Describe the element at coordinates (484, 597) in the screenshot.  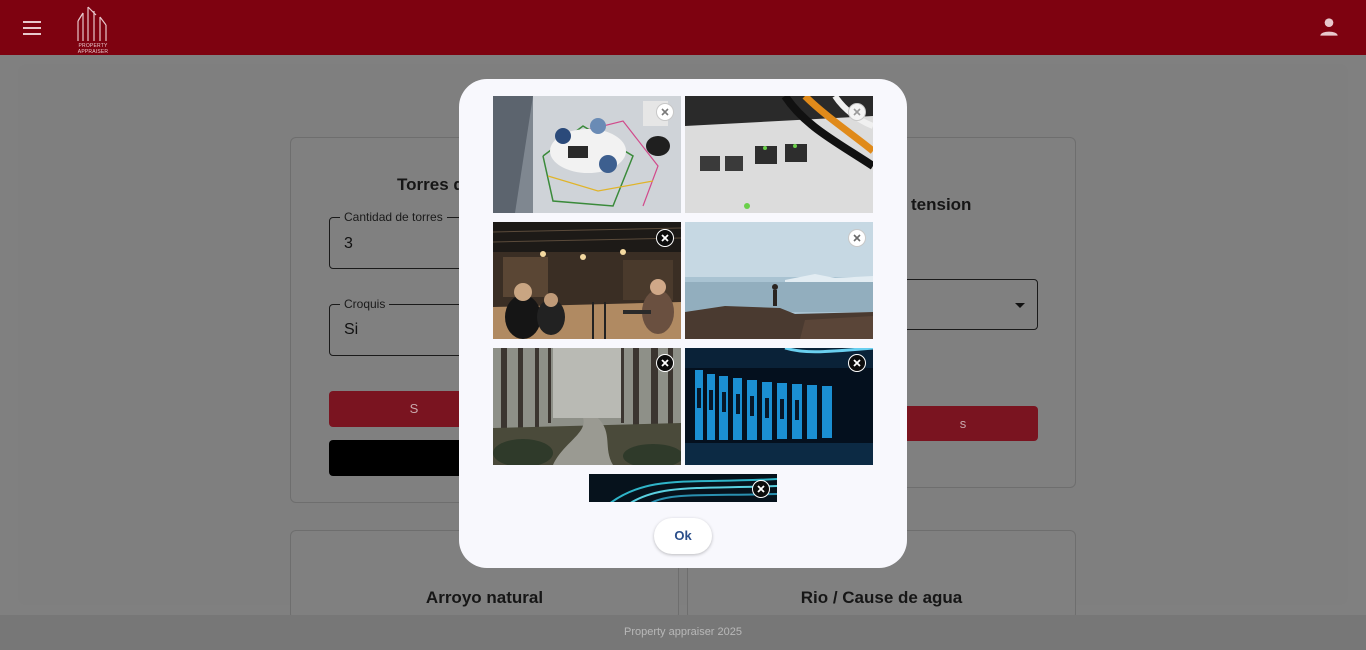
I see `stream-card-title: Arroyo natural` at that location.